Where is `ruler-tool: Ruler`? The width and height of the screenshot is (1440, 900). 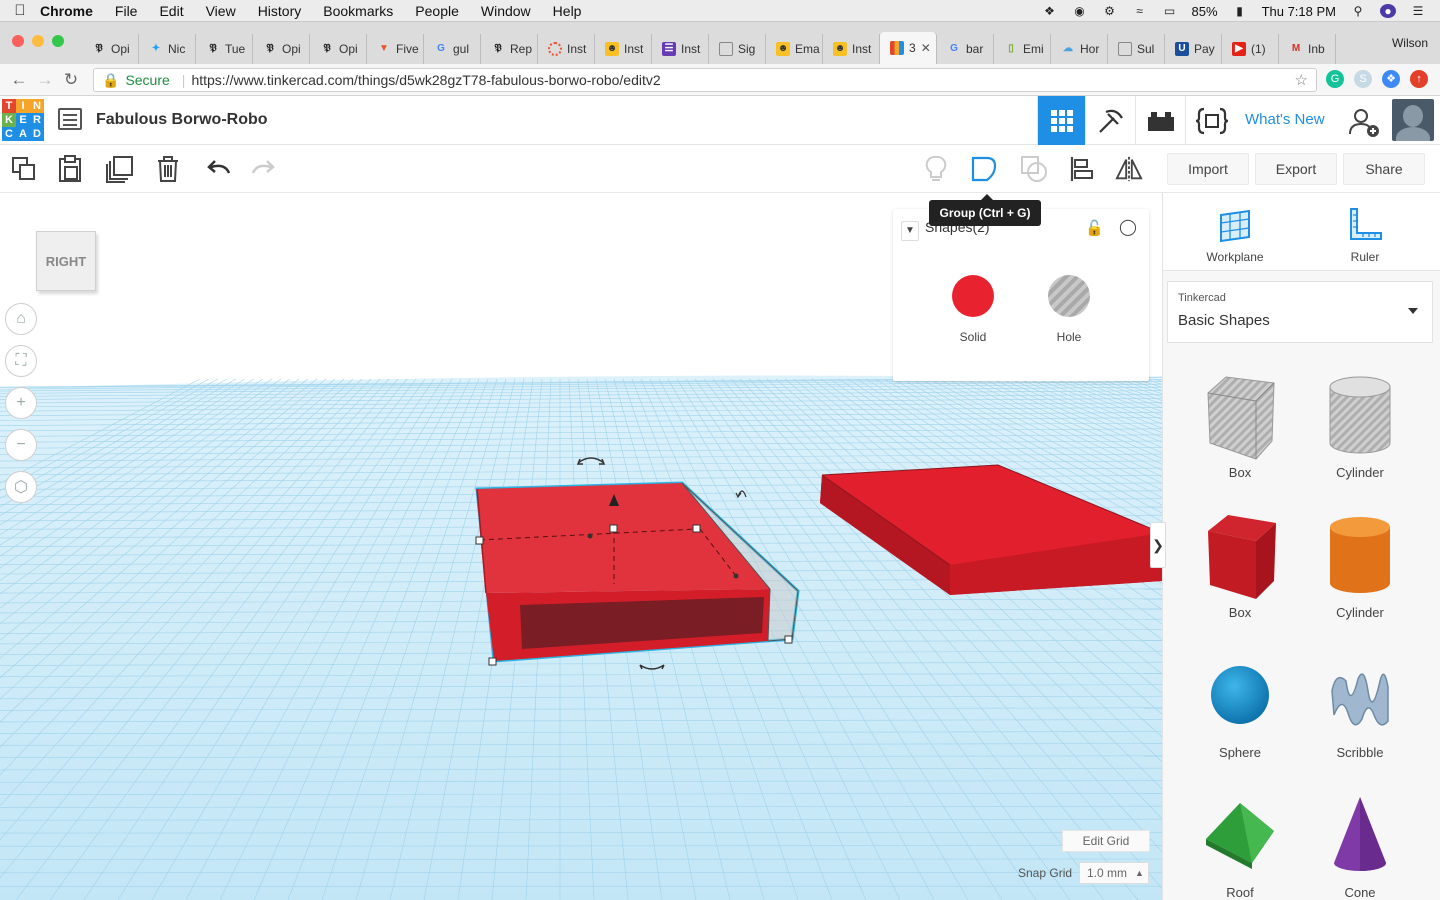
ruler-tool: Ruler is located at coordinates (1365, 235).